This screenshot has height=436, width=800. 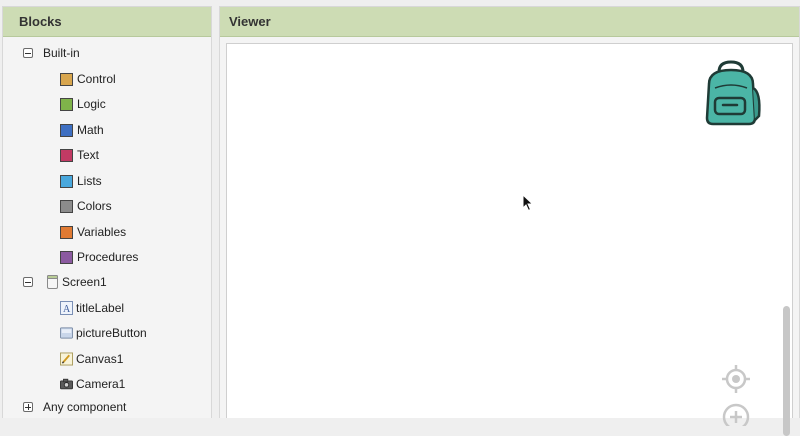 I want to click on screen1-row: Screen1, so click(x=65, y=282).